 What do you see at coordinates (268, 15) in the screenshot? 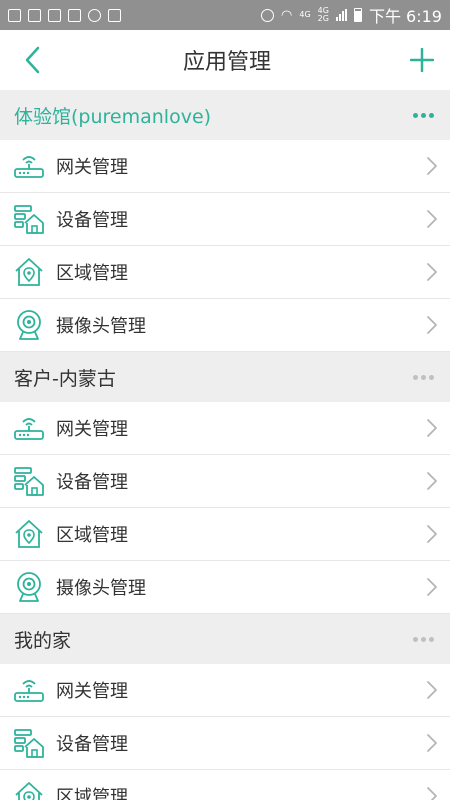
I see `alarm-icon` at bounding box center [268, 15].